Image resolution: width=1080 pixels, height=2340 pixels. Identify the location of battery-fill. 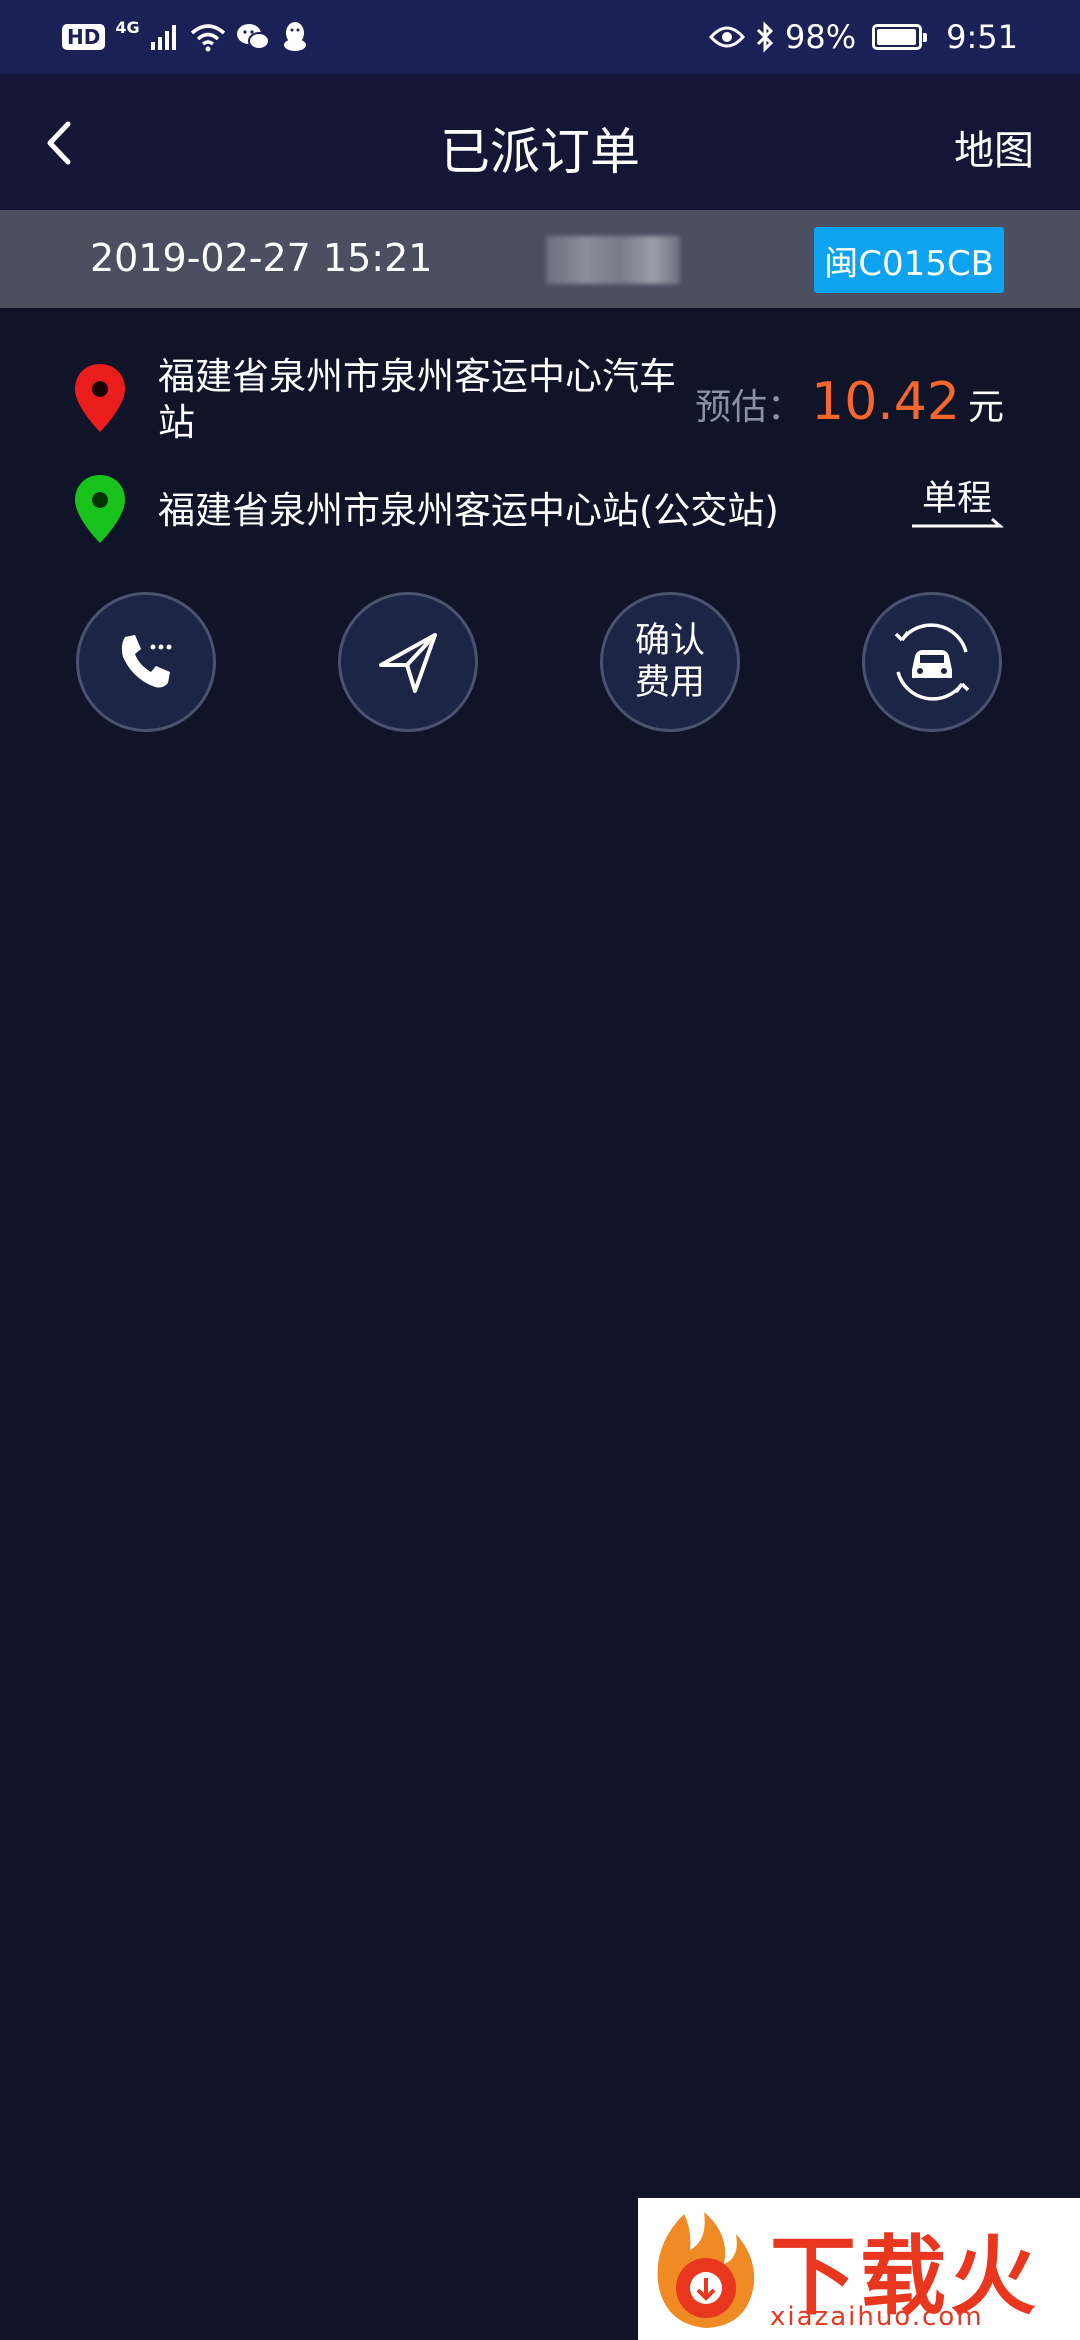
(897, 37).